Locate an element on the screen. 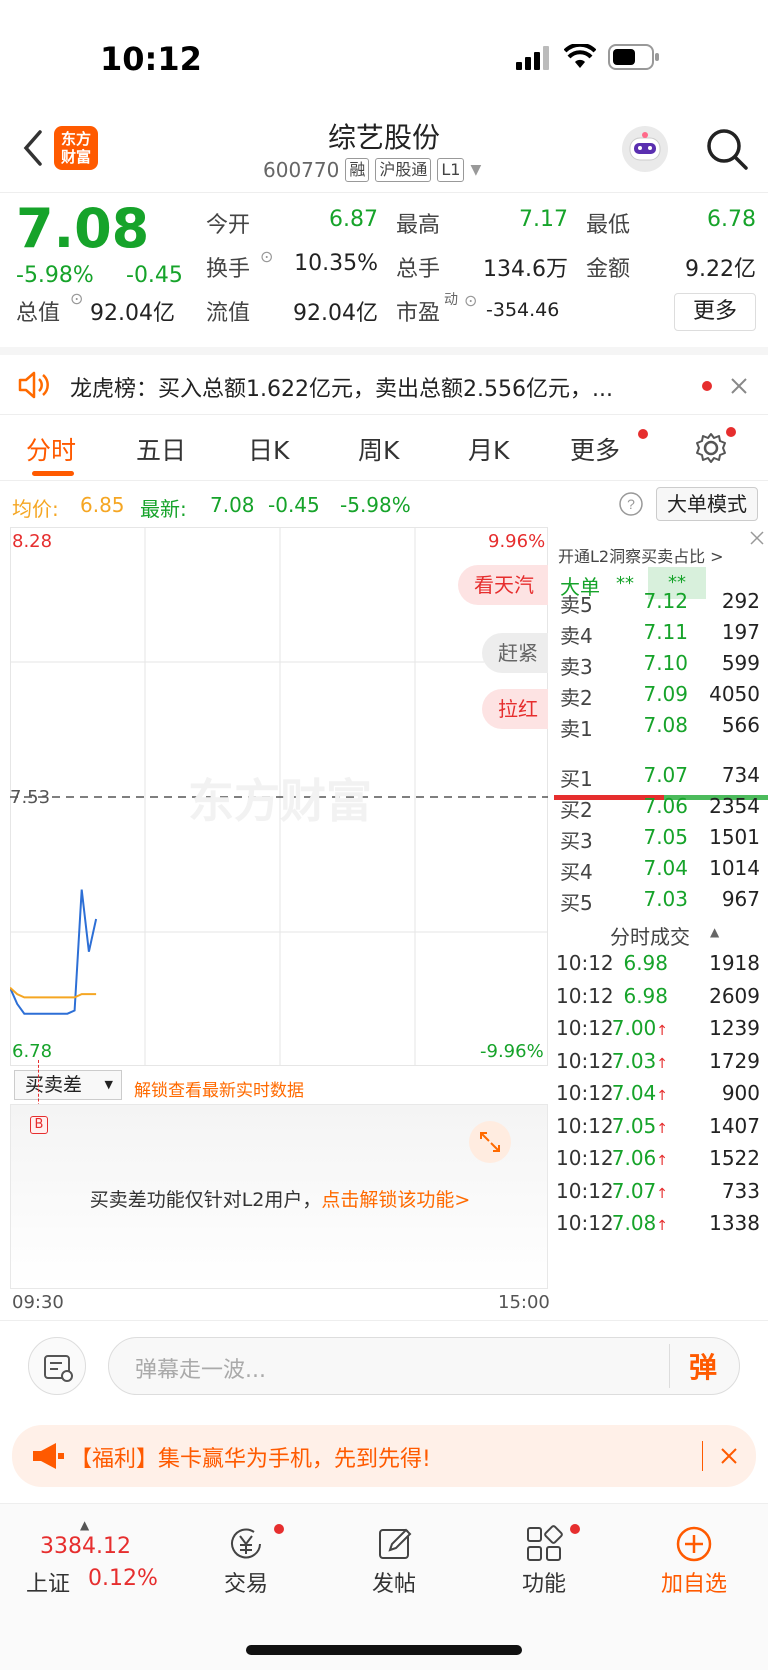  ticks-title: 分时成交 is located at coordinates (650, 935).